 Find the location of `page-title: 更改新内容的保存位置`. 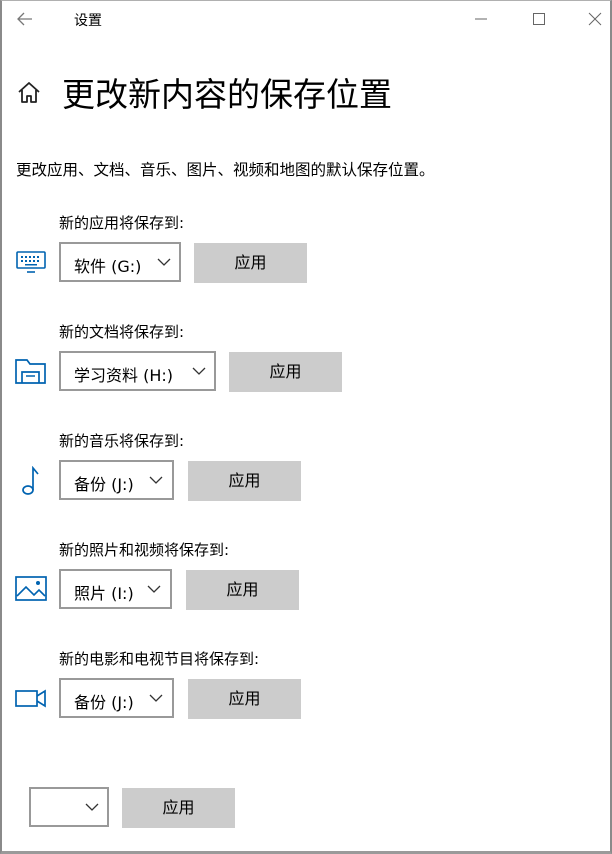

page-title: 更改新内容的保存位置 is located at coordinates (227, 94).